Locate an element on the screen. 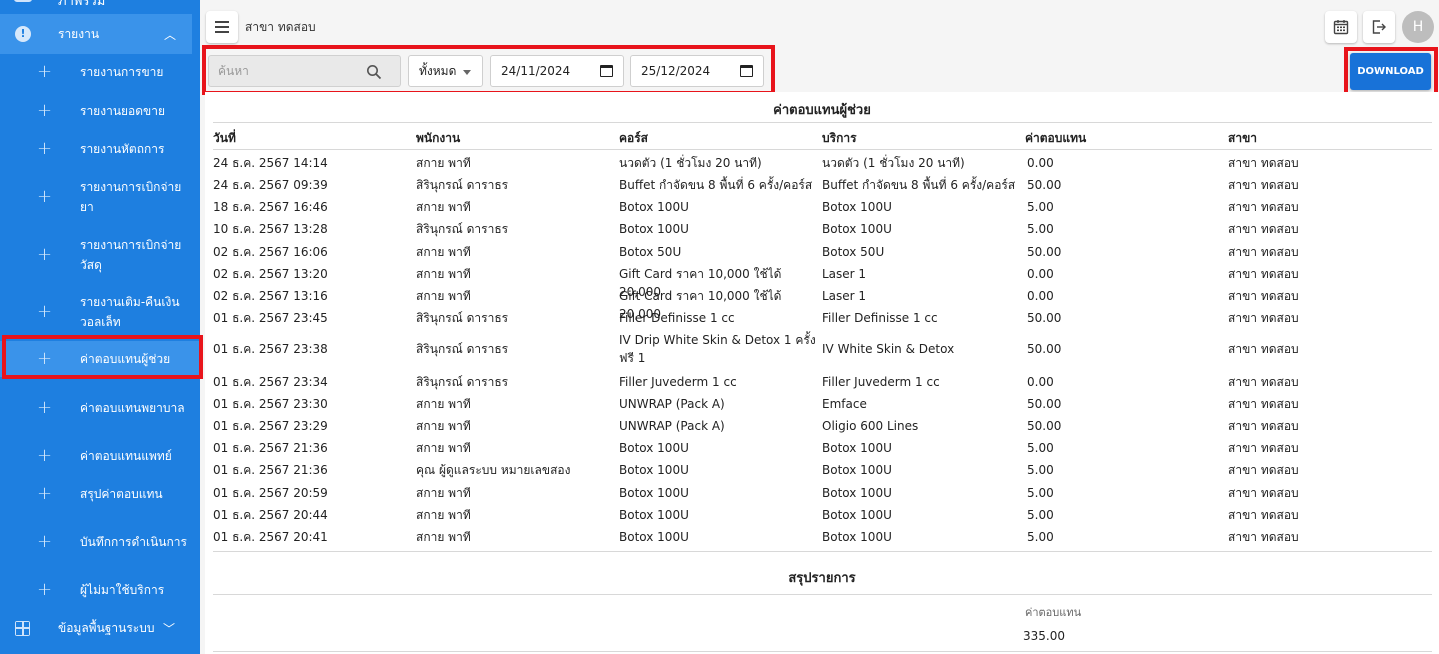  search-icon is located at coordinates (374, 72).